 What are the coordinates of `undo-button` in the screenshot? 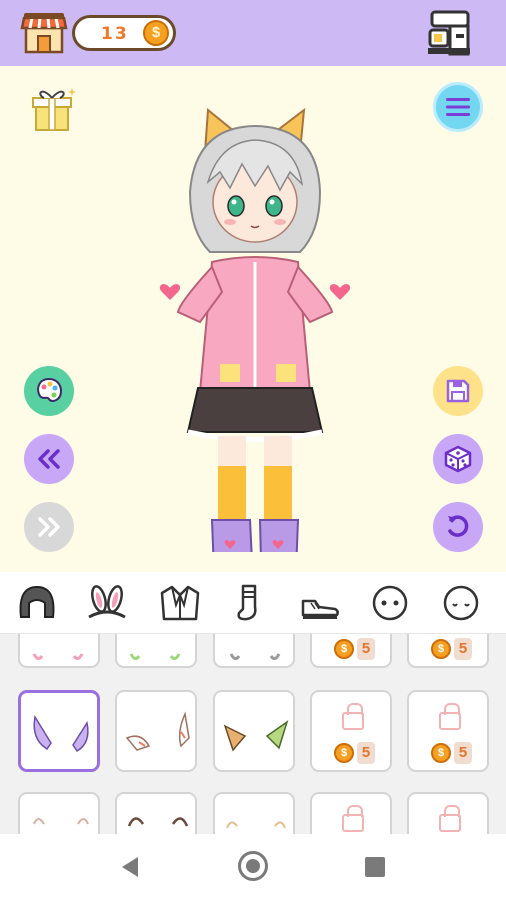 It's located at (458, 527).